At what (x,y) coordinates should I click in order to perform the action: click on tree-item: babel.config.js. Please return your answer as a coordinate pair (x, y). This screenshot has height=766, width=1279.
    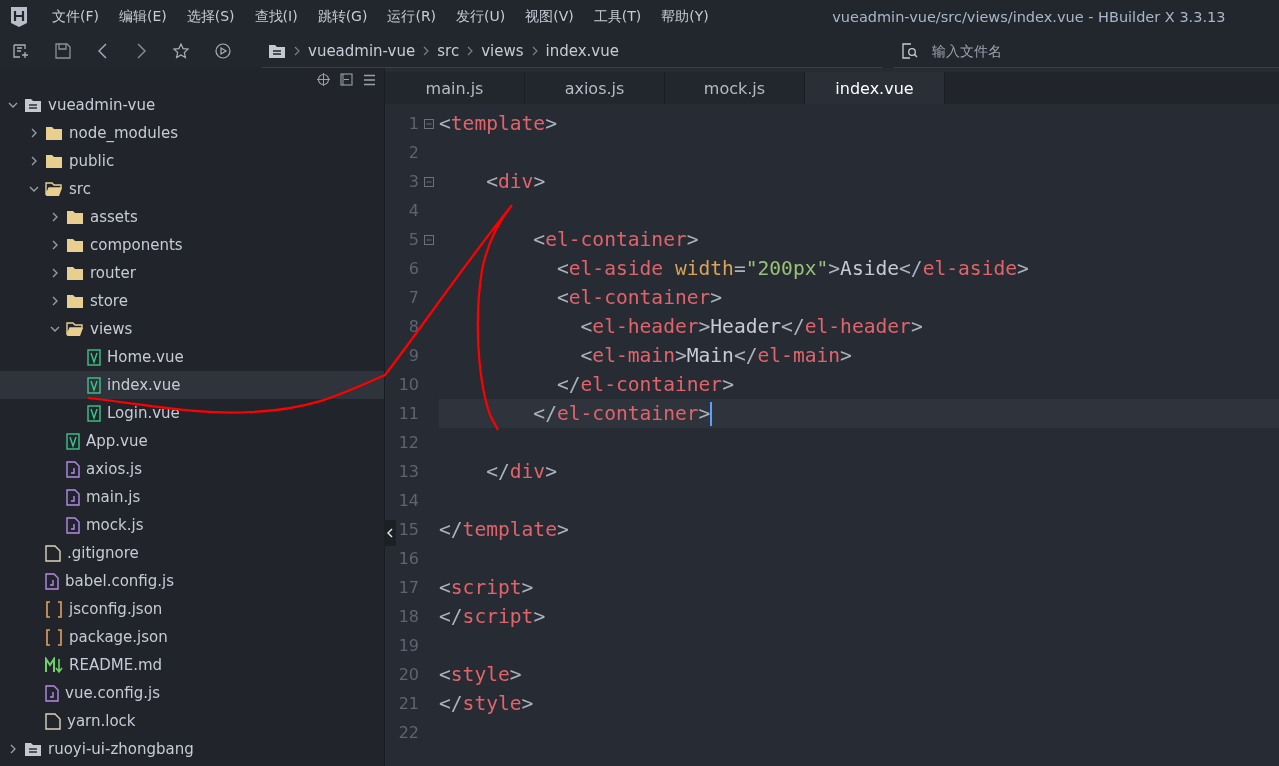
    Looking at the image, I should click on (192, 581).